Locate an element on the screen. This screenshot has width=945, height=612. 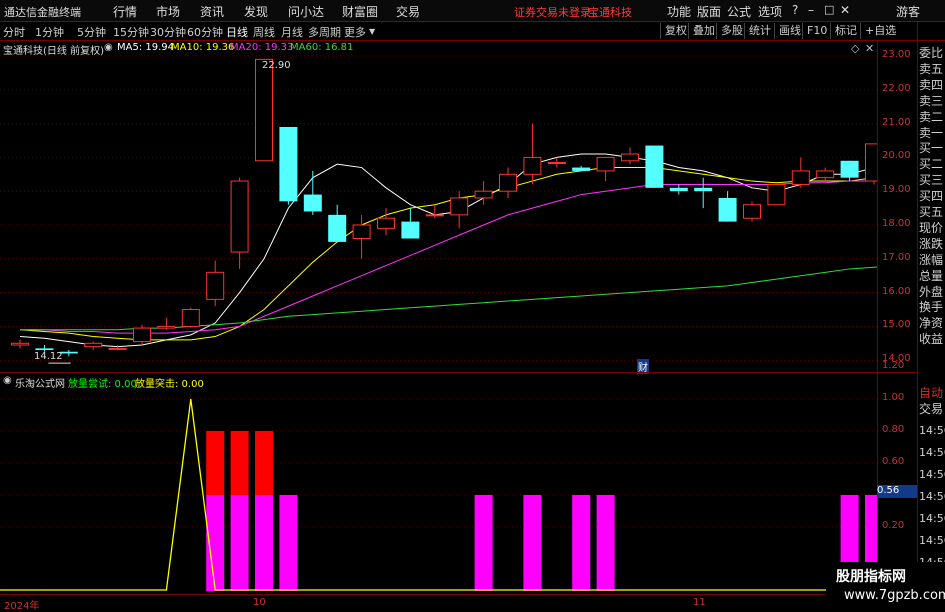
period-daily: 日线 is located at coordinates (237, 32).